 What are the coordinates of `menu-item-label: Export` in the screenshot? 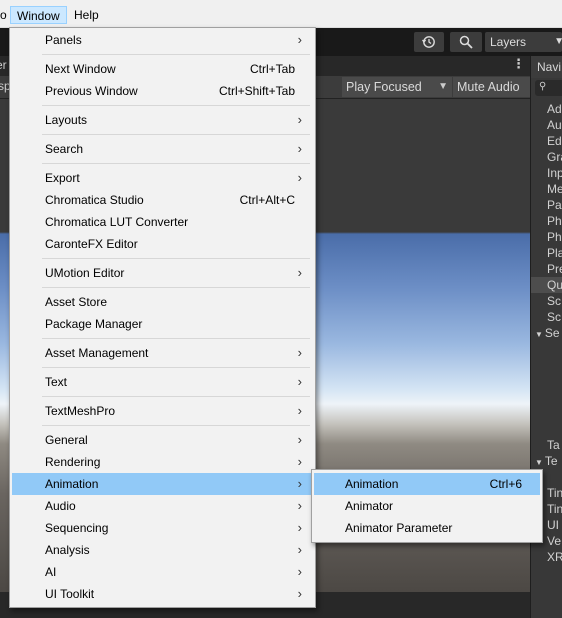 It's located at (62, 178).